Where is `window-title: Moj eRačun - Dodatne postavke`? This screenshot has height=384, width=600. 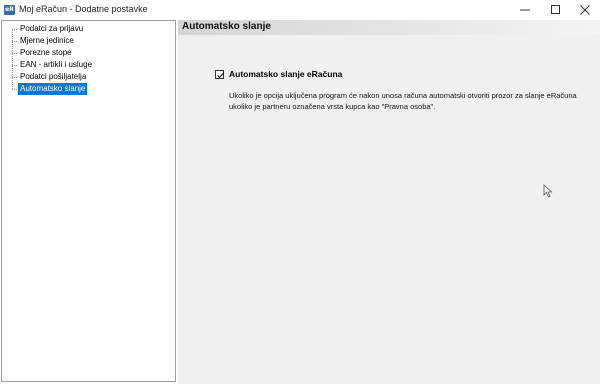 window-title: Moj eRačun - Dodatne postavke is located at coordinates (83, 9).